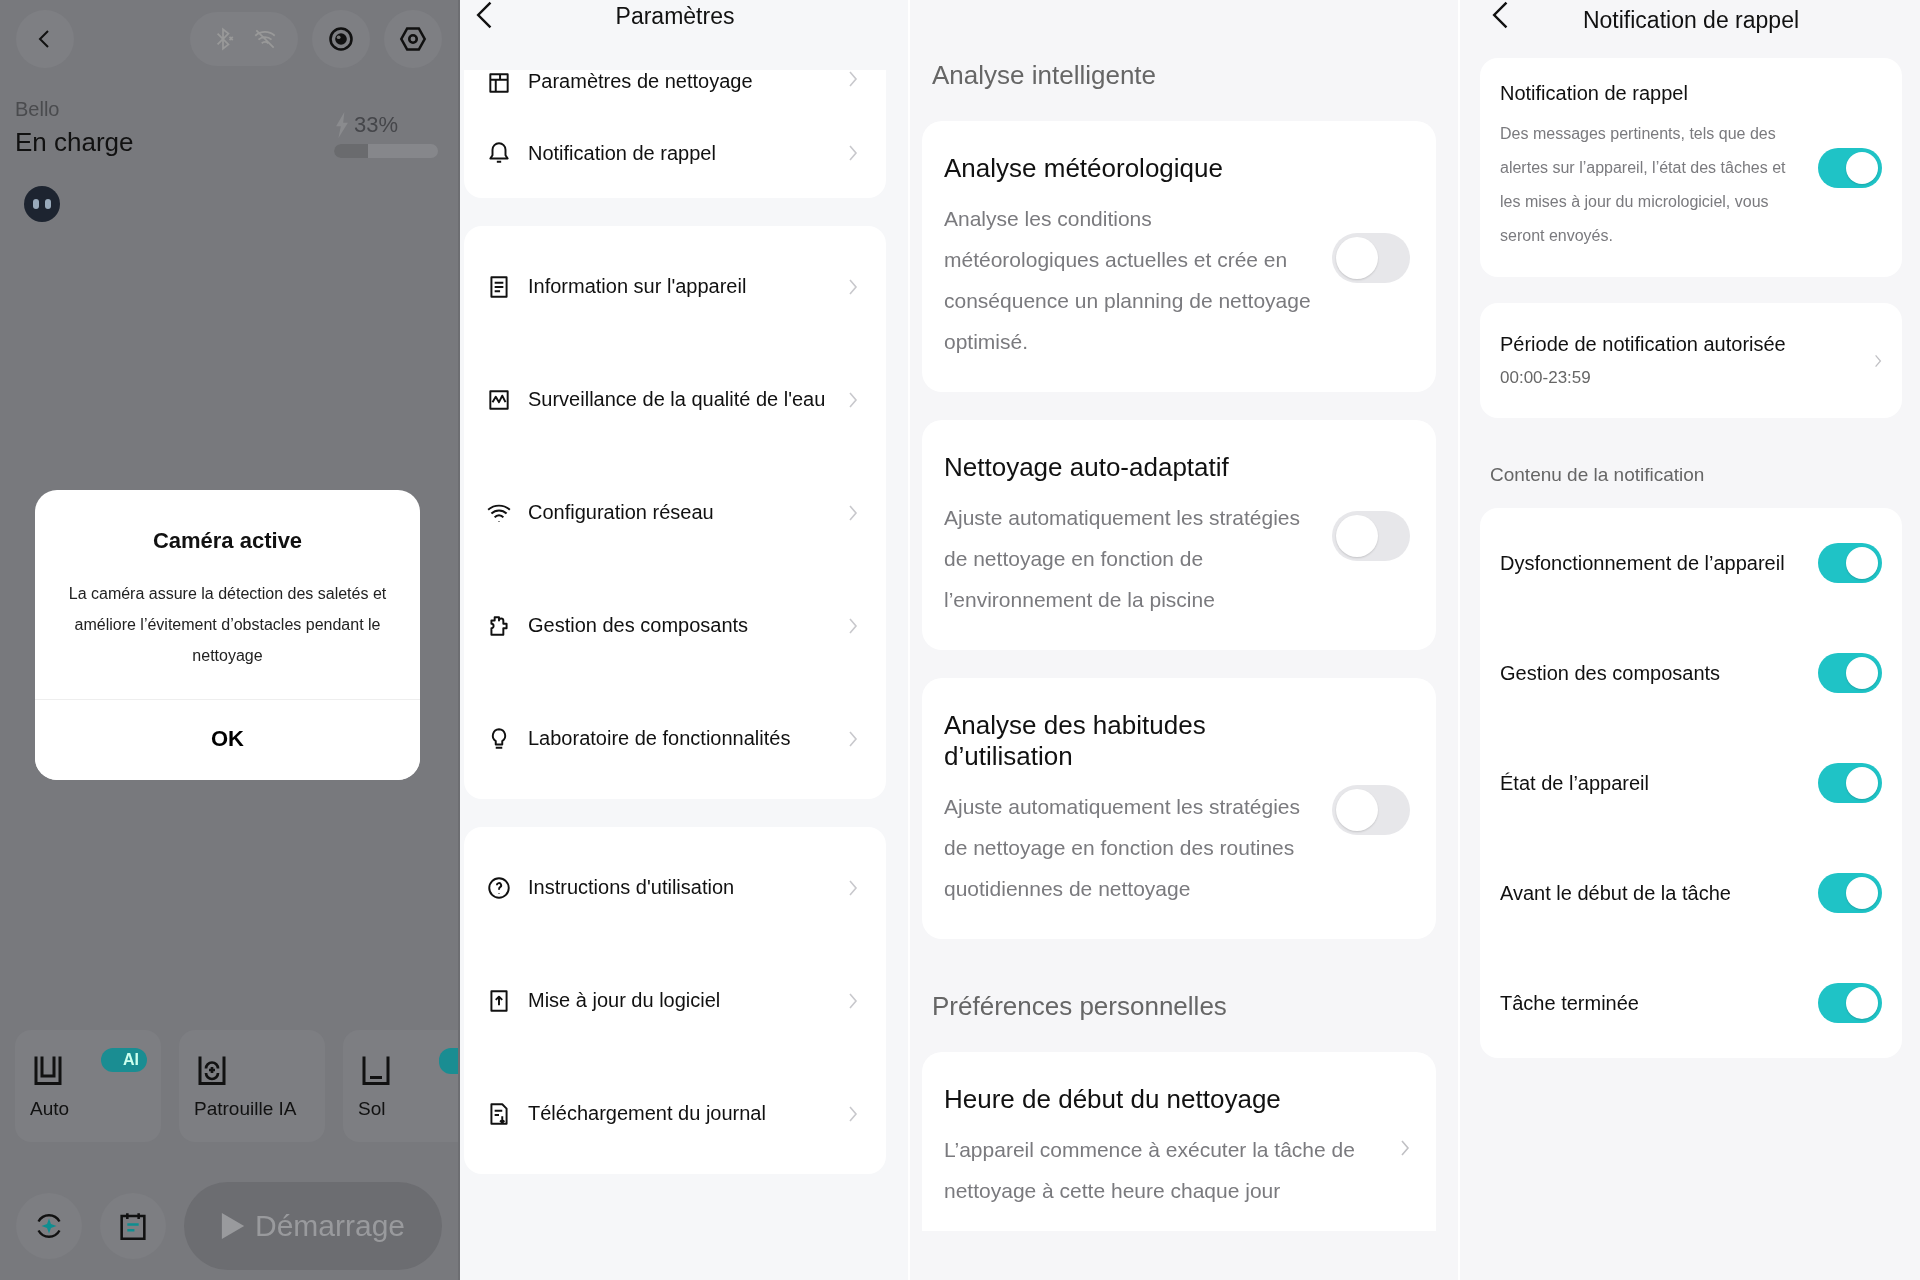 This screenshot has height=1280, width=1920. What do you see at coordinates (341, 39) in the screenshot?
I see `eye-icon` at bounding box center [341, 39].